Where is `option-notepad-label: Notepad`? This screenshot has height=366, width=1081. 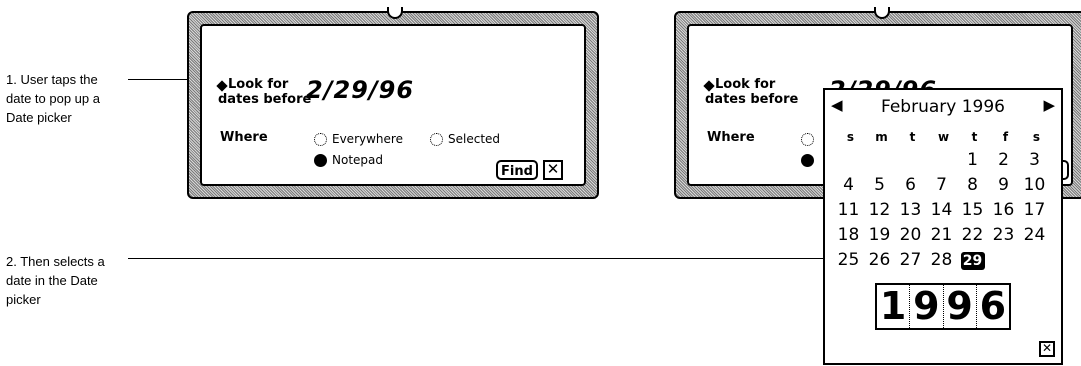 option-notepad-label: Notepad is located at coordinates (357, 160).